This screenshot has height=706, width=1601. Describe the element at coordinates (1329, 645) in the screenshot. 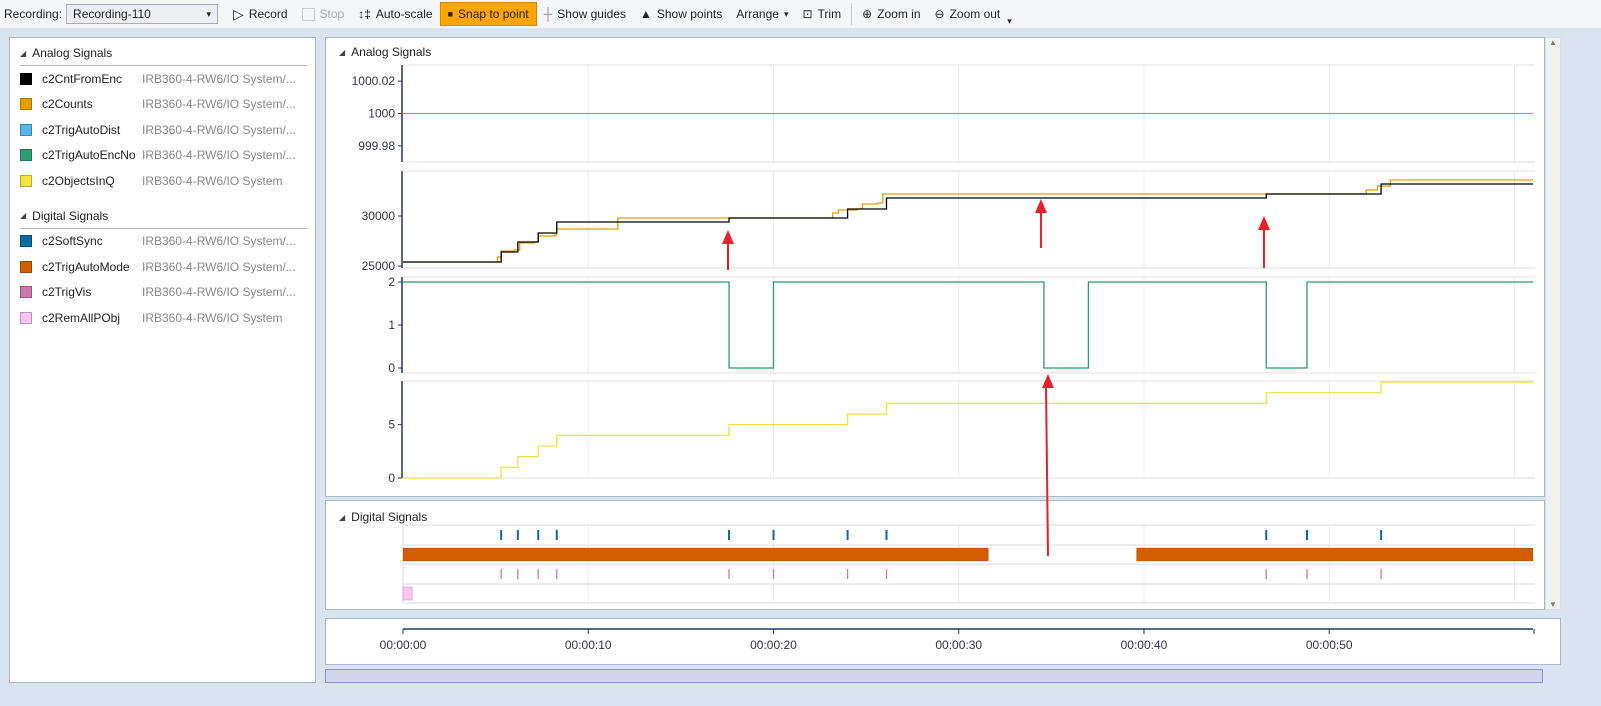

I see `x-tick-label: 00:00:50` at that location.